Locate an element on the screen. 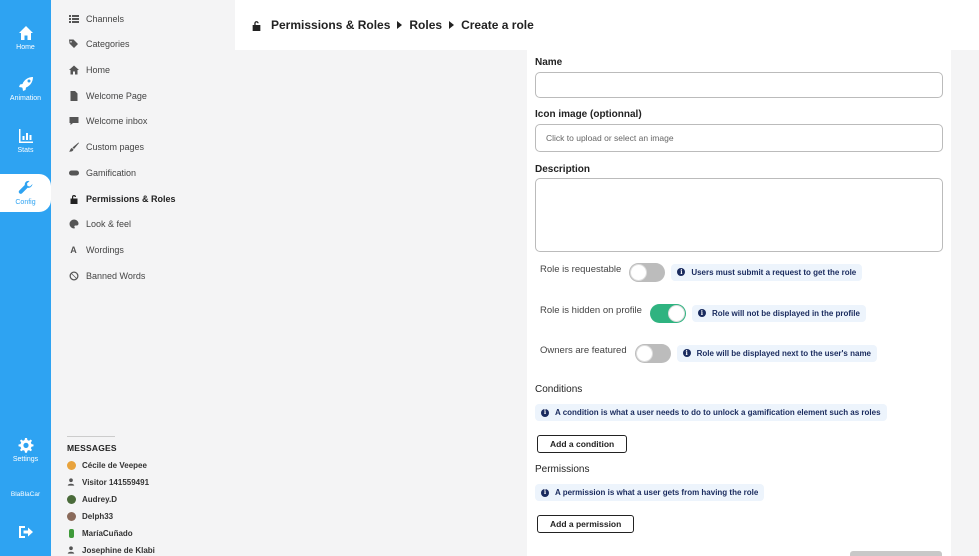  menu-item-look-feel: Look & feel is located at coordinates (99, 224).